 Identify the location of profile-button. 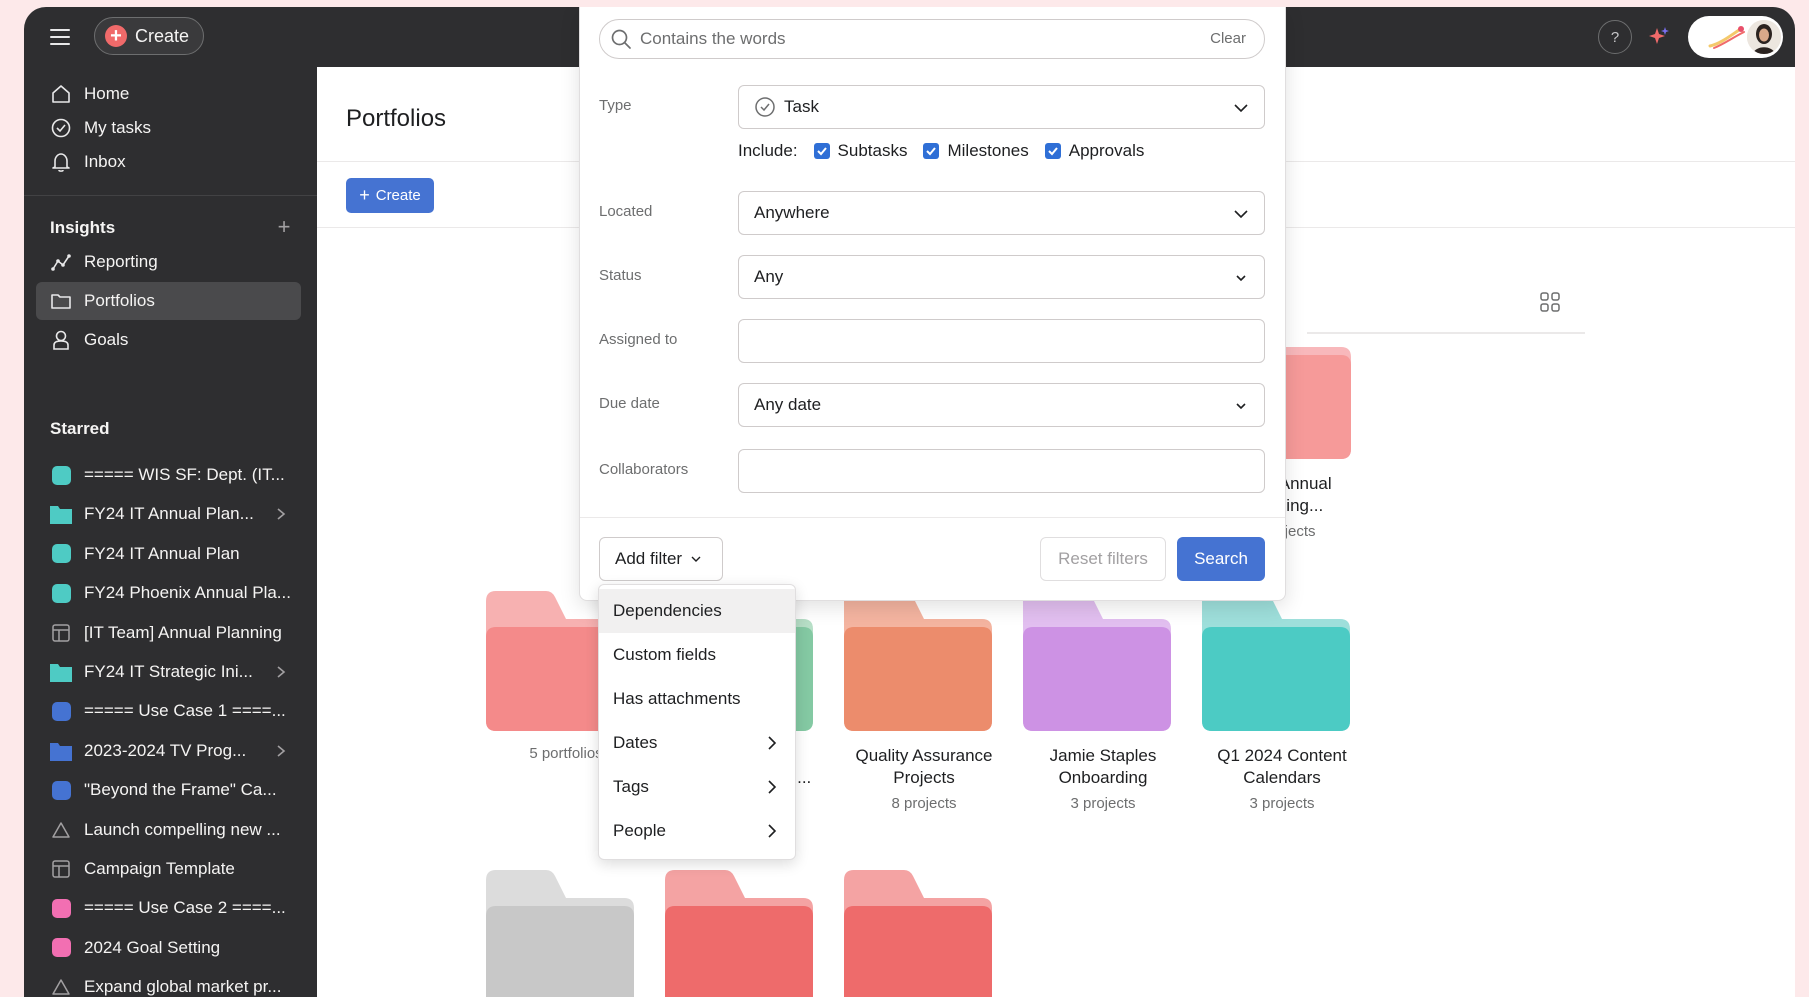
(1735, 37).